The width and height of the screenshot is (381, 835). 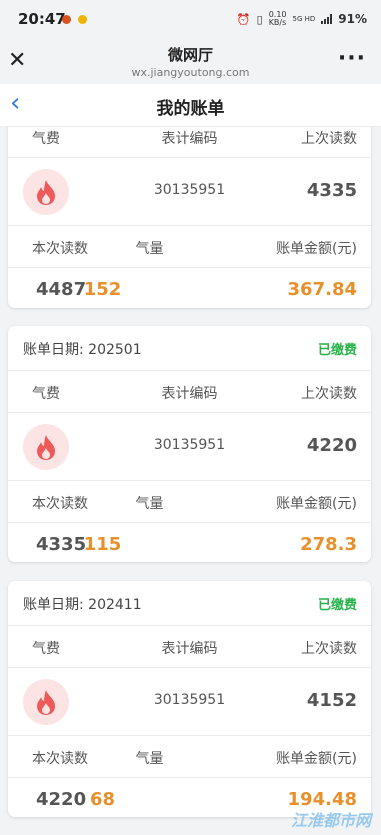 I want to click on bill-meter-row: 30135951 4152, so click(x=189, y=702).